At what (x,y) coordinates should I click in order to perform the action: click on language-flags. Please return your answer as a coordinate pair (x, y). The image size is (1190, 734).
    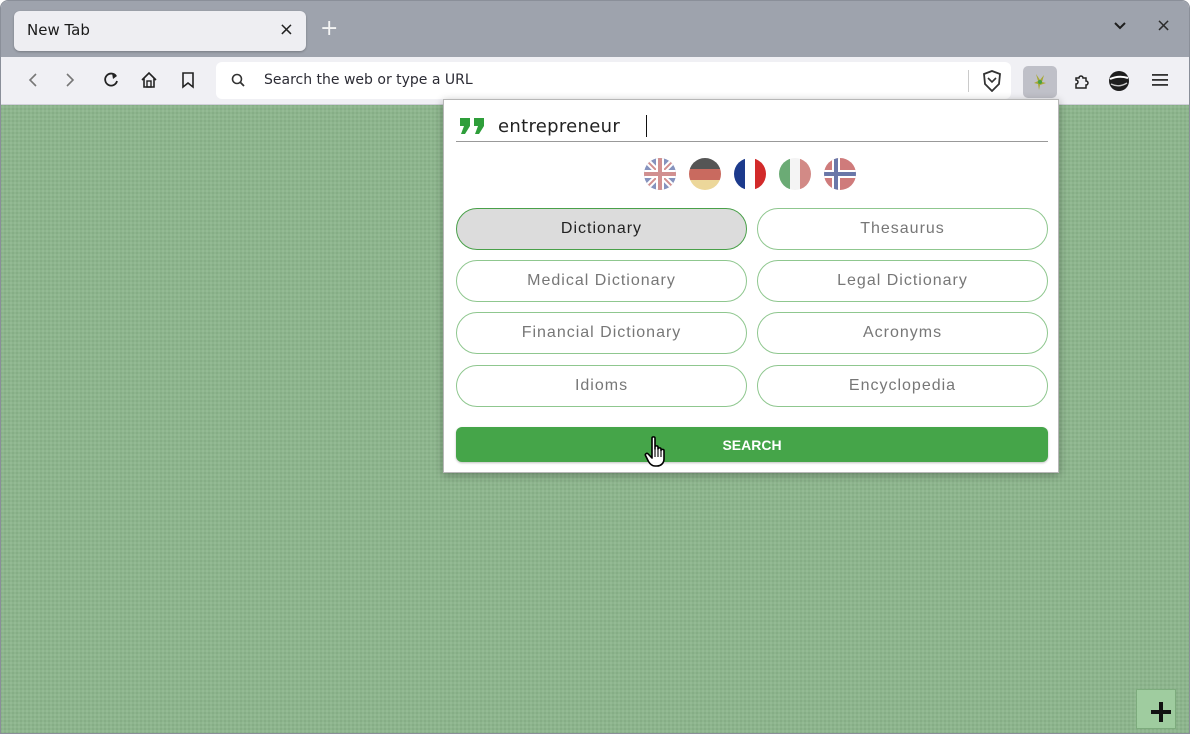
    Looking at the image, I should click on (752, 175).